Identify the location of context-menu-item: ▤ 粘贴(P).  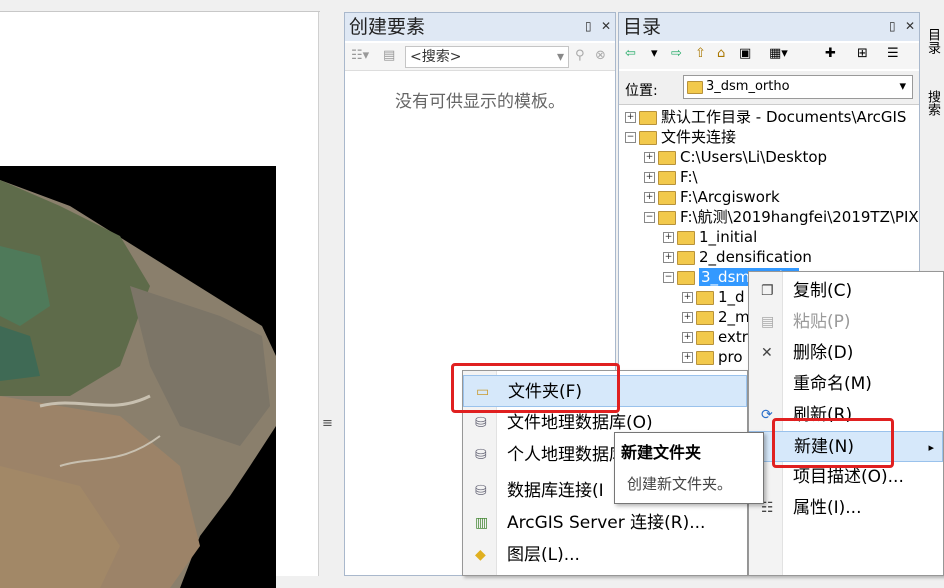
(846, 322).